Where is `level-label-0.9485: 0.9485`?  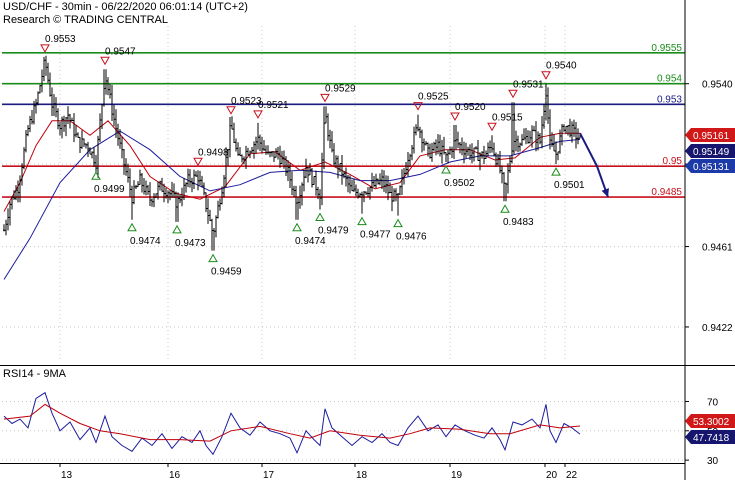
level-label-0.9485: 0.9485 is located at coordinates (666, 192).